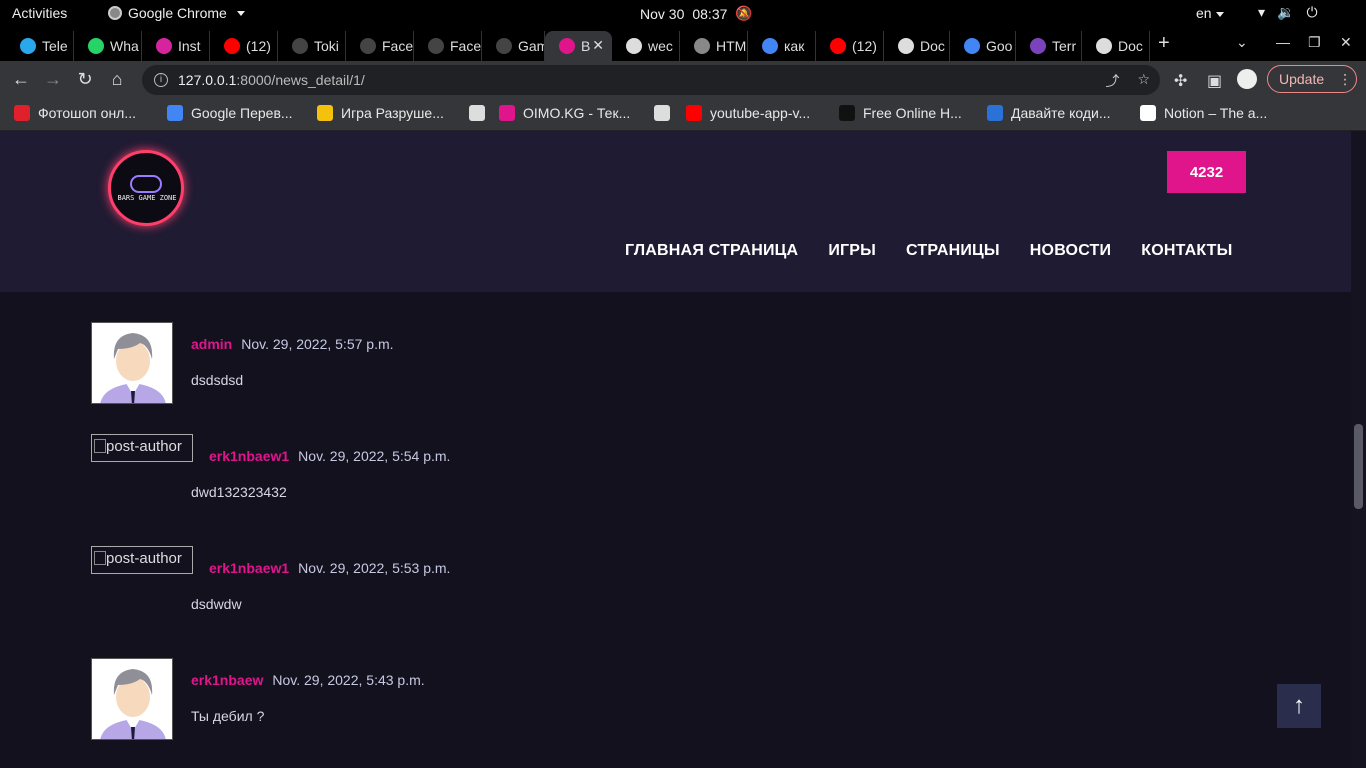  Describe the element at coordinates (1247, 79) in the screenshot. I see `profile-avatar` at that location.